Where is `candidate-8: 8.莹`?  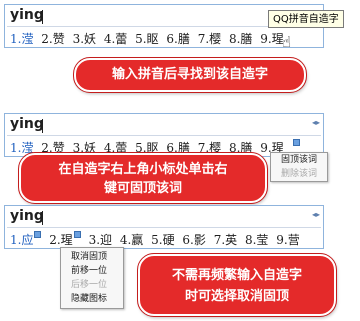 candidate-8: 8.莹 is located at coordinates (256, 239).